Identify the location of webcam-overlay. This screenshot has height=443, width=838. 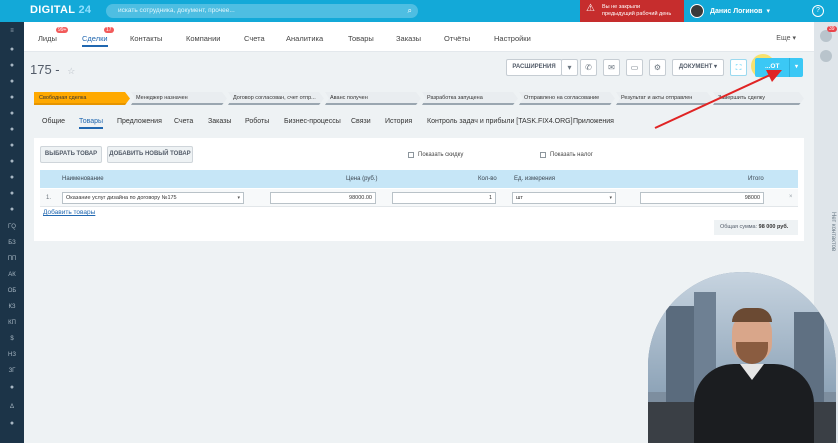
(742, 357).